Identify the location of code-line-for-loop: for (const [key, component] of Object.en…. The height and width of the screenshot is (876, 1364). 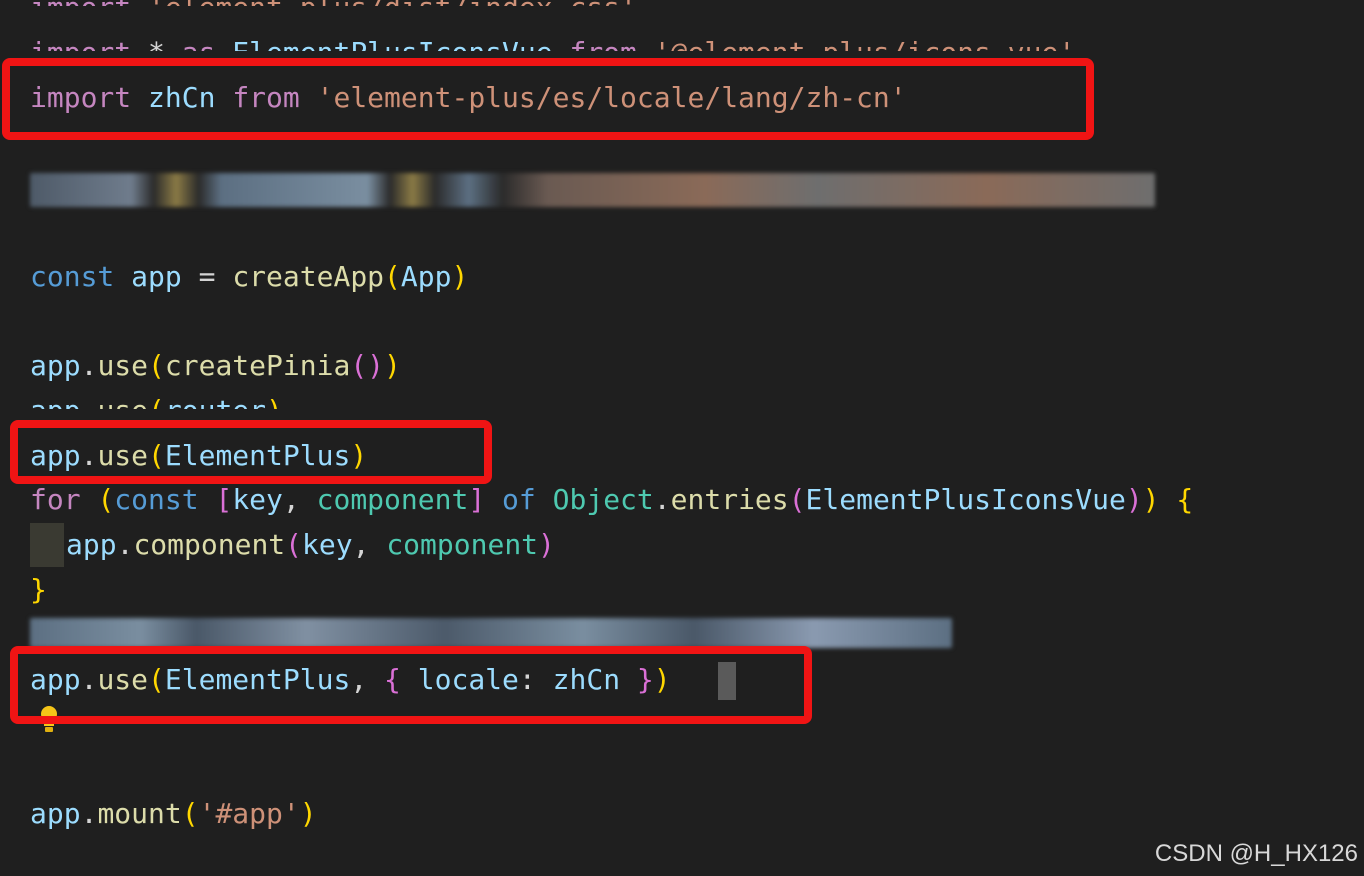
(611, 500).